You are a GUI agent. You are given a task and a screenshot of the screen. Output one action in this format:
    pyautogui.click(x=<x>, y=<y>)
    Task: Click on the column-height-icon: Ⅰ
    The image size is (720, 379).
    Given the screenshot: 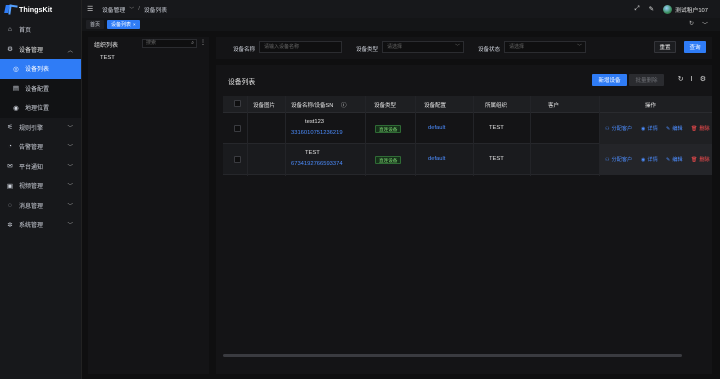 What is the action you would take?
    pyautogui.click(x=692, y=79)
    